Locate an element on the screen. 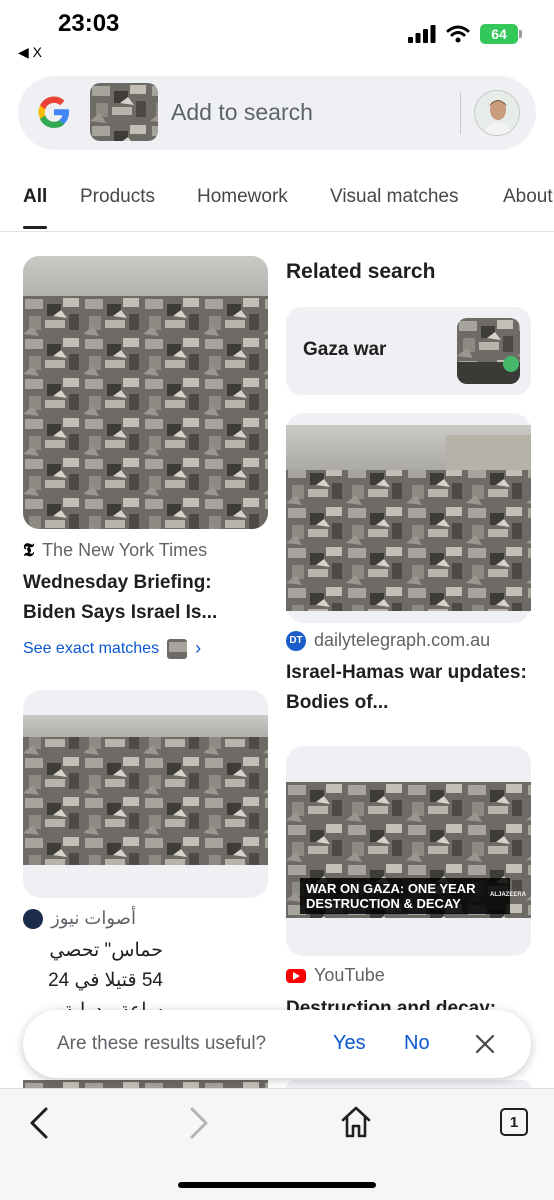 The image size is (554, 1200). result-source-label: The New York Times is located at coordinates (125, 550).